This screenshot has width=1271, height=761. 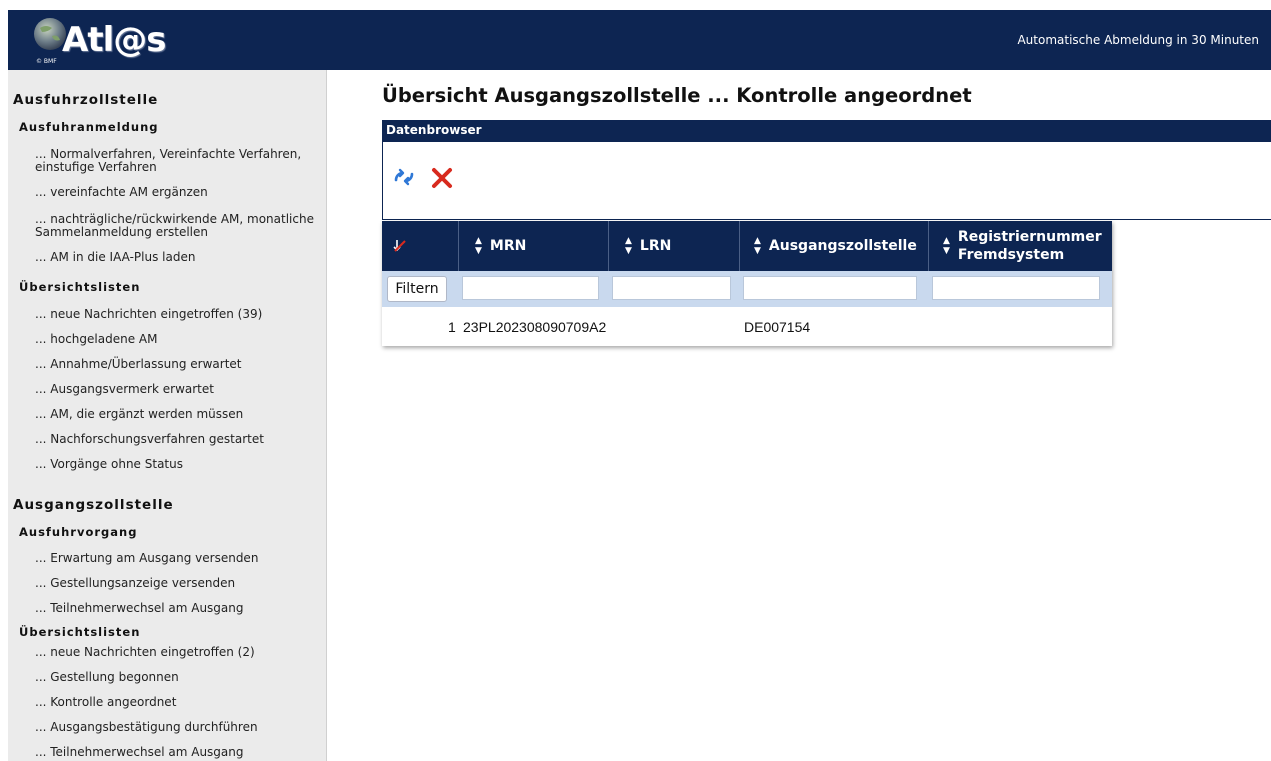 What do you see at coordinates (399, 246) in the screenshot?
I see `clear-sort-icon` at bounding box center [399, 246].